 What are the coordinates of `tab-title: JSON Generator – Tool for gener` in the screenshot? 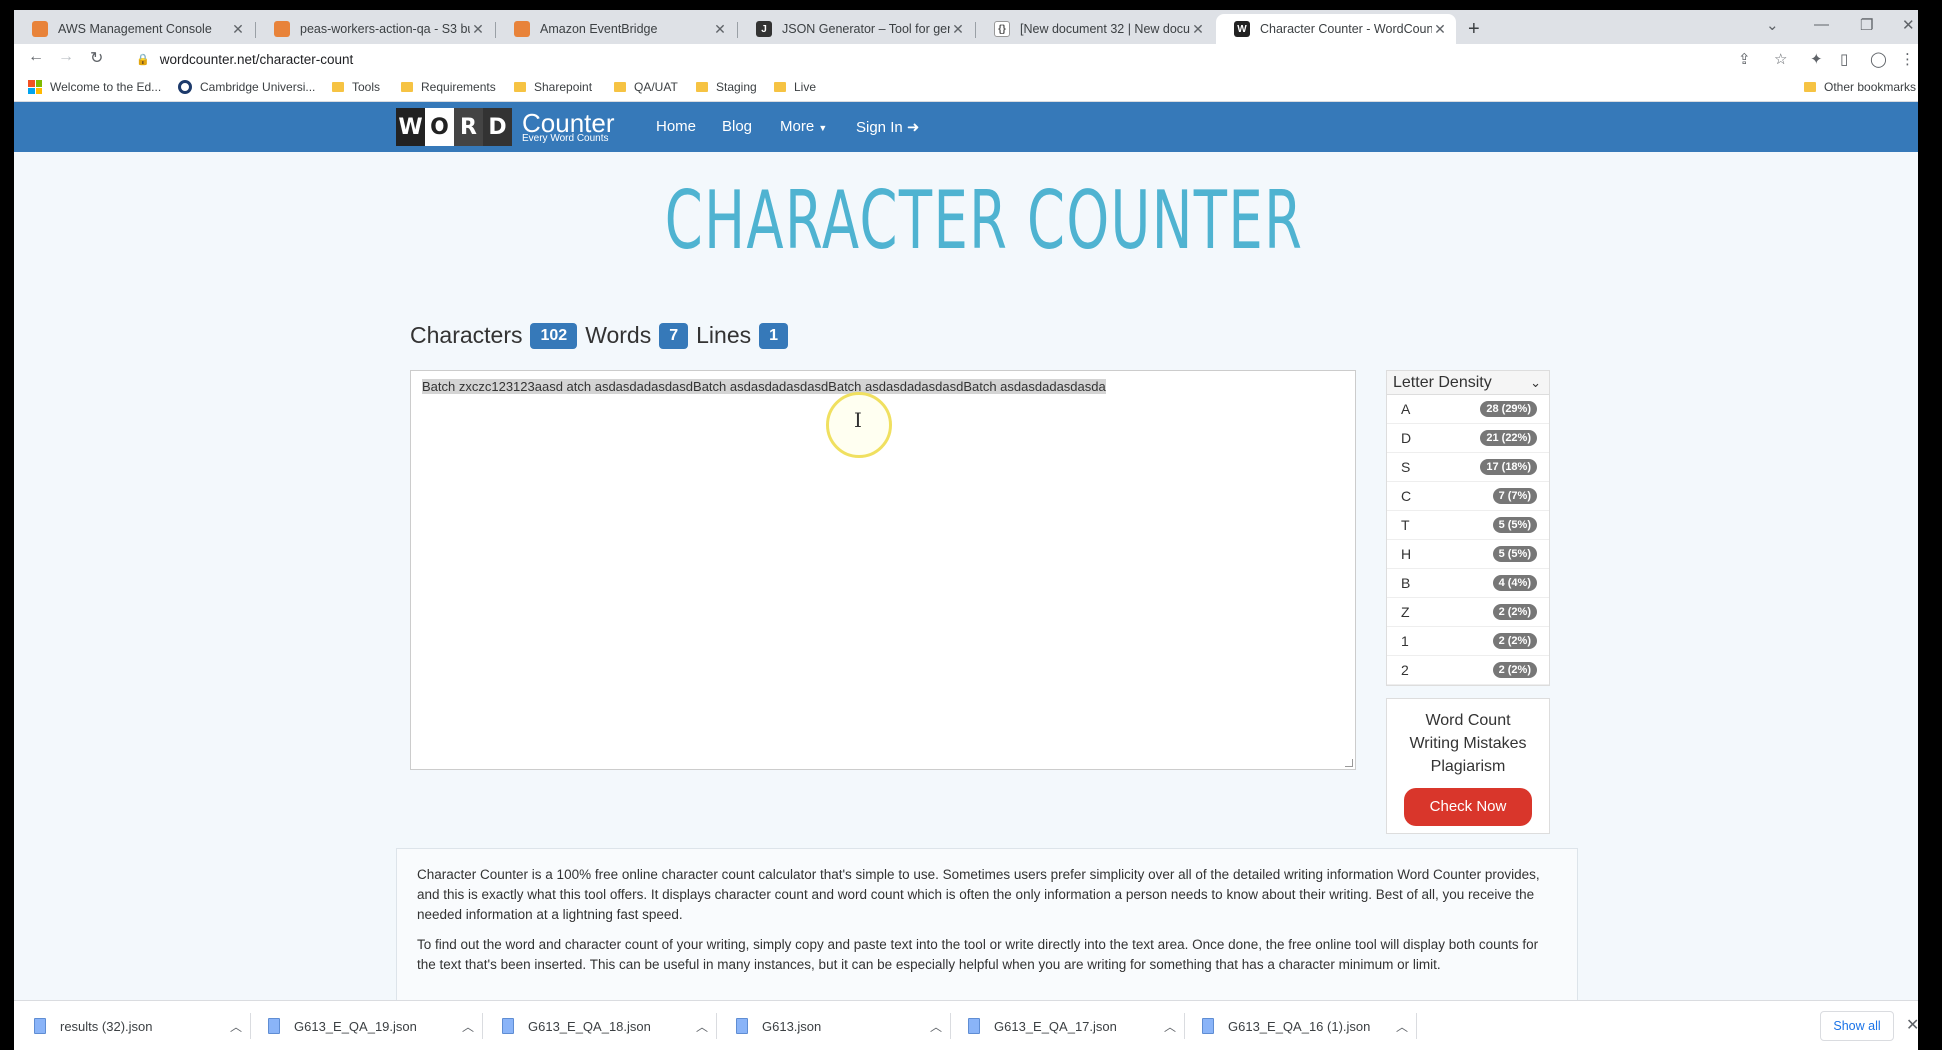 It's located at (866, 29).